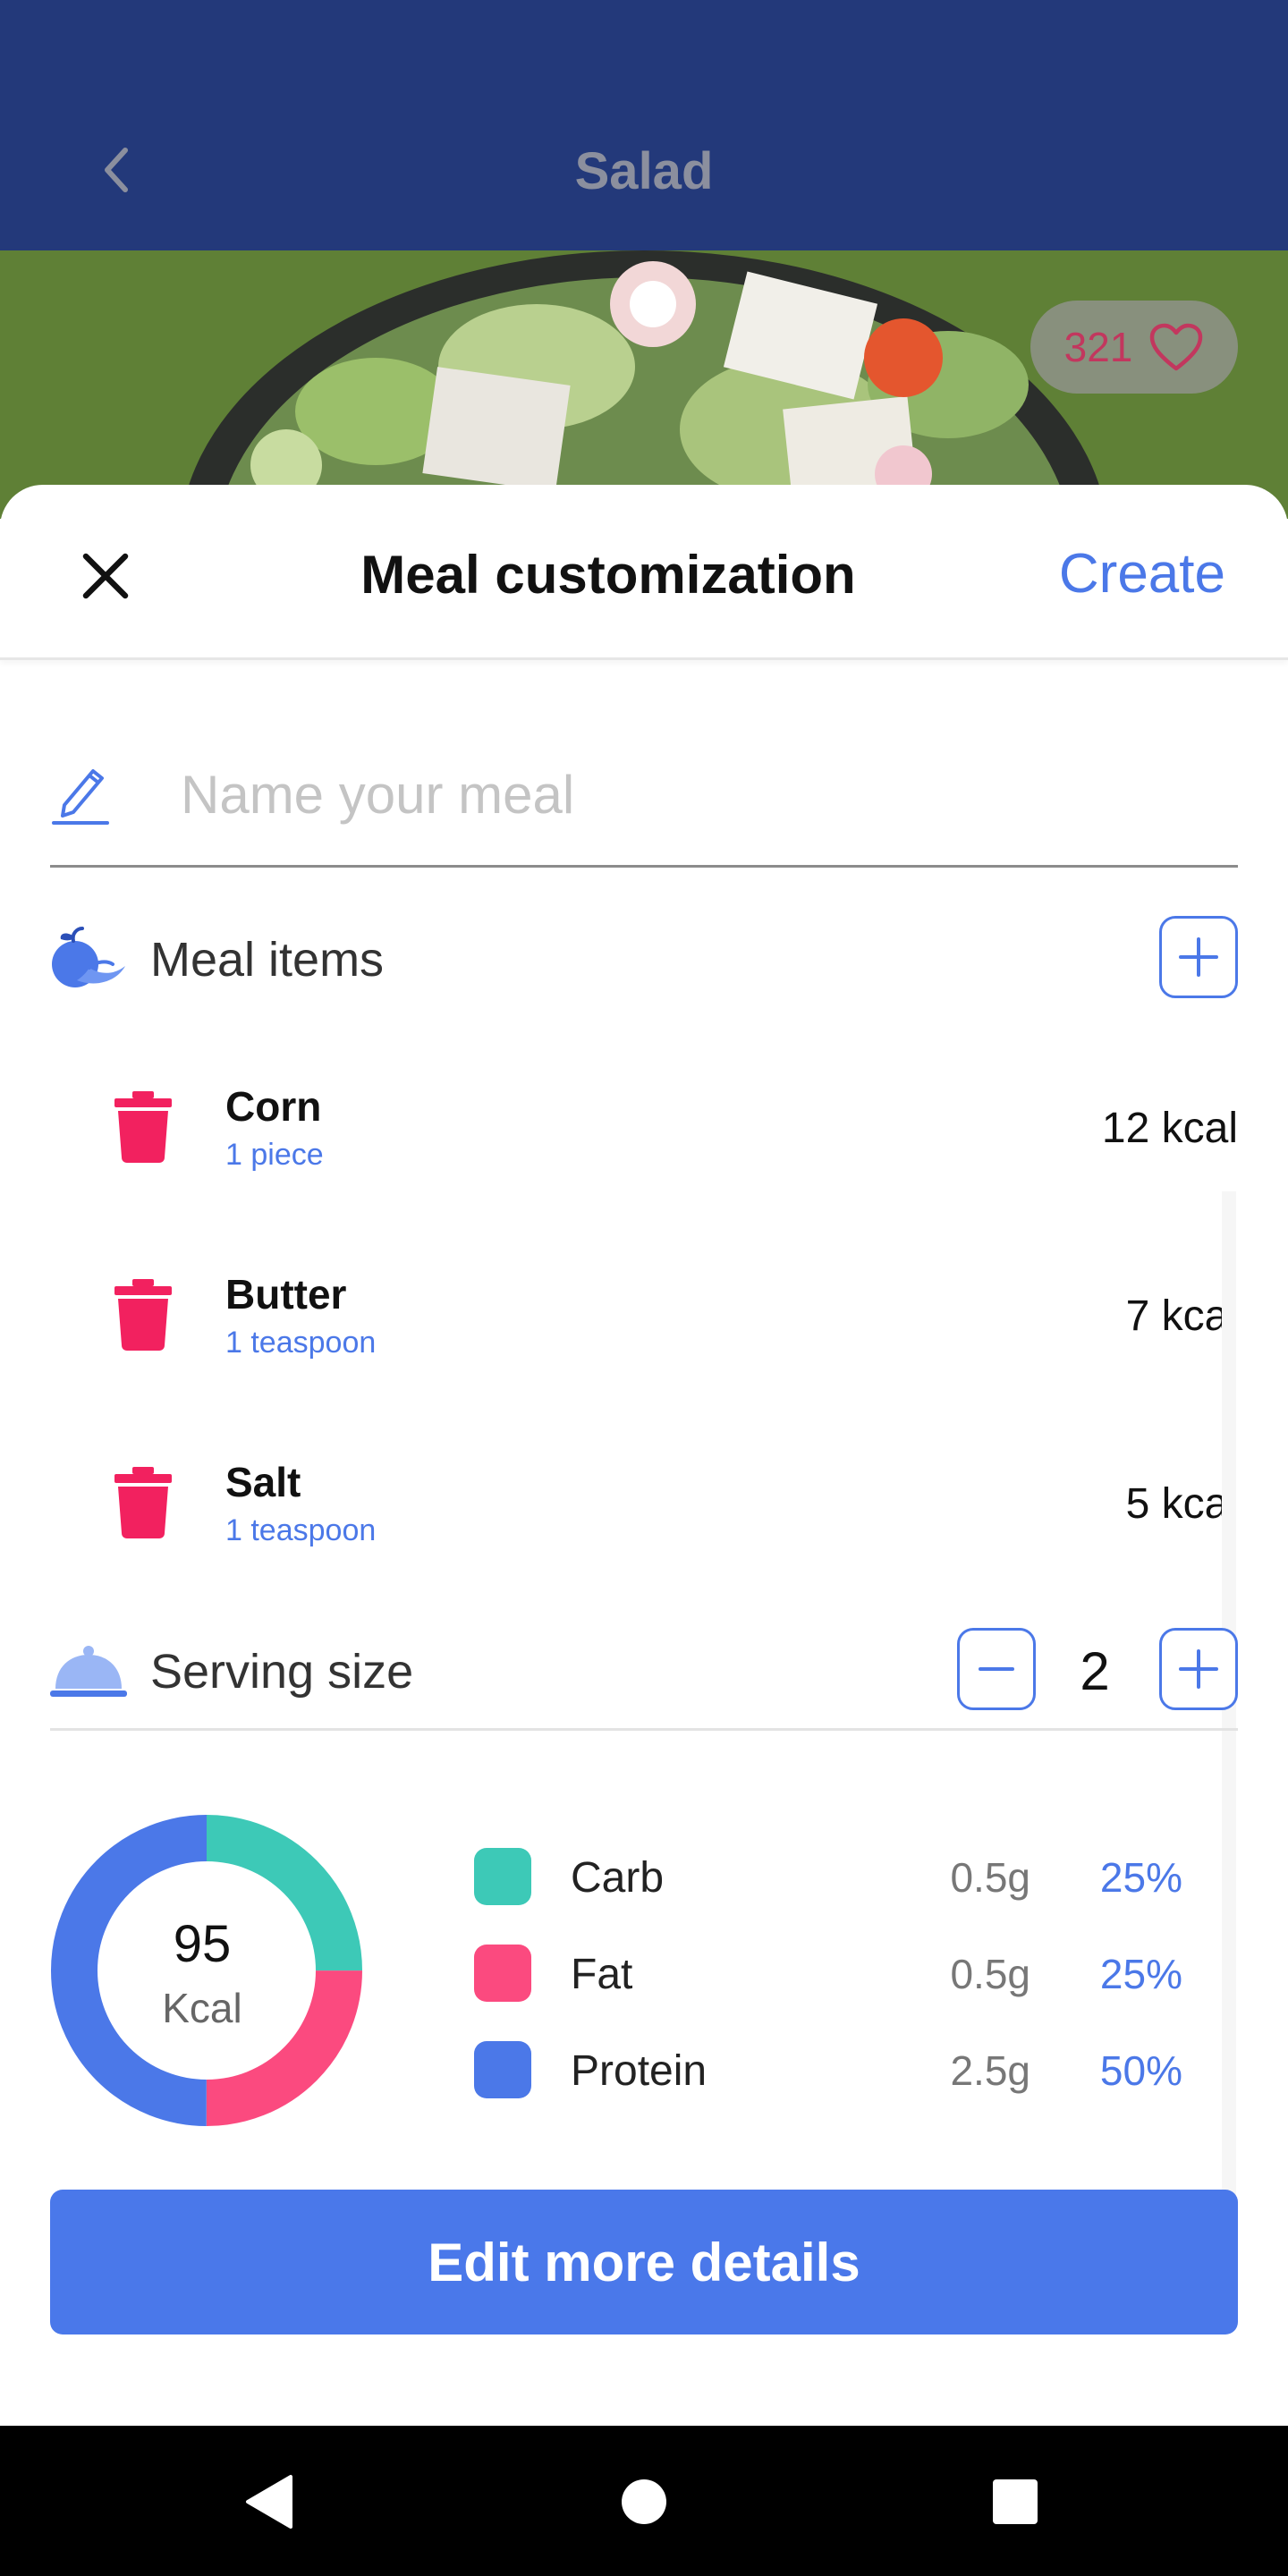  Describe the element at coordinates (1169, 1128) in the screenshot. I see `item-kcal: 12 kcal` at that location.